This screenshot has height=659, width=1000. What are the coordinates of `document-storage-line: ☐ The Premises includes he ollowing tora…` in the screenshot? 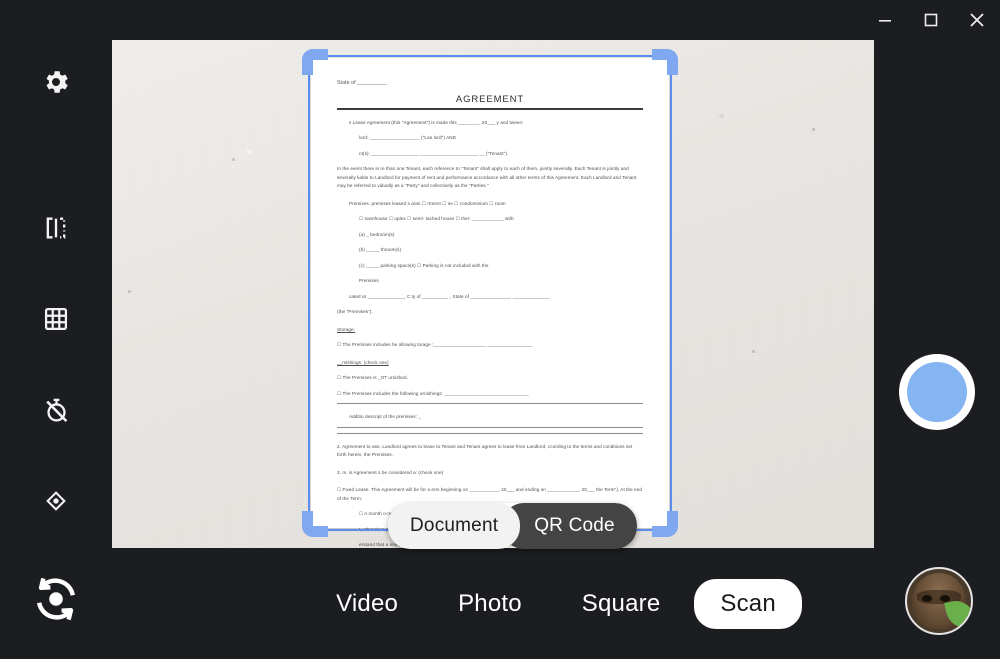 It's located at (435, 345).